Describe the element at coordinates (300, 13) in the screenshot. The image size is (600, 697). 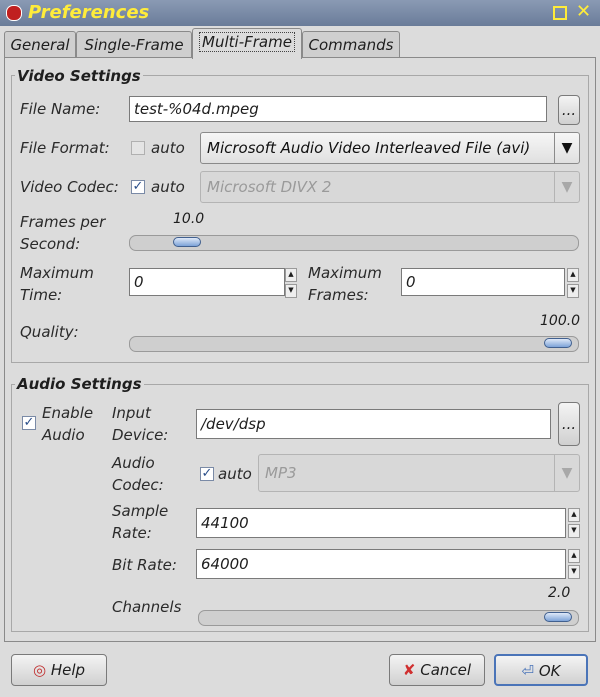
I see `title-bar: Preferences ✕` at that location.